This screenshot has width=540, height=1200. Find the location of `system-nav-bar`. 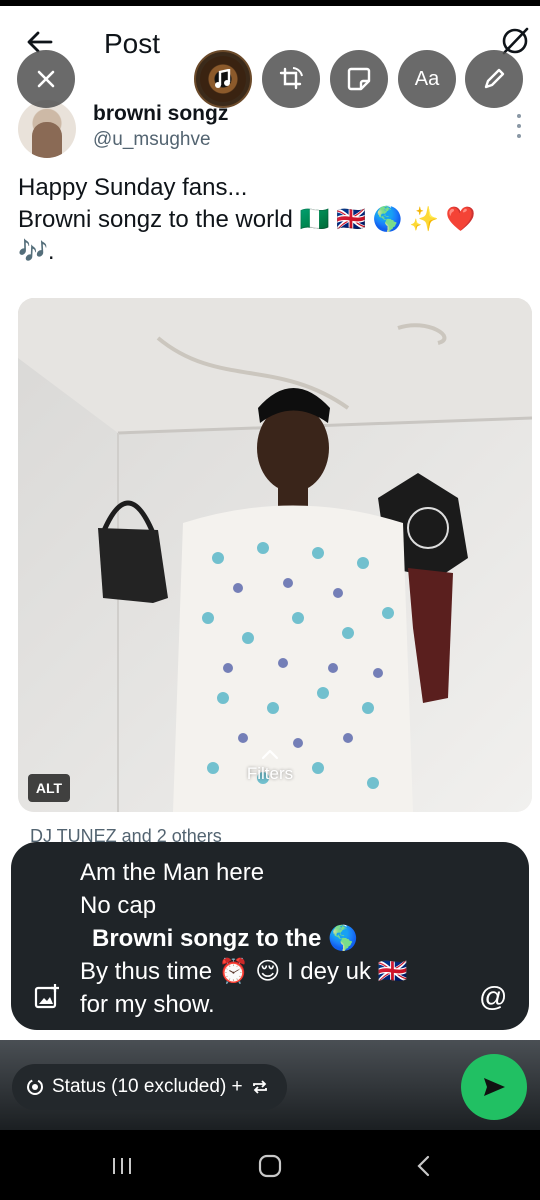

system-nav-bar is located at coordinates (270, 1165).